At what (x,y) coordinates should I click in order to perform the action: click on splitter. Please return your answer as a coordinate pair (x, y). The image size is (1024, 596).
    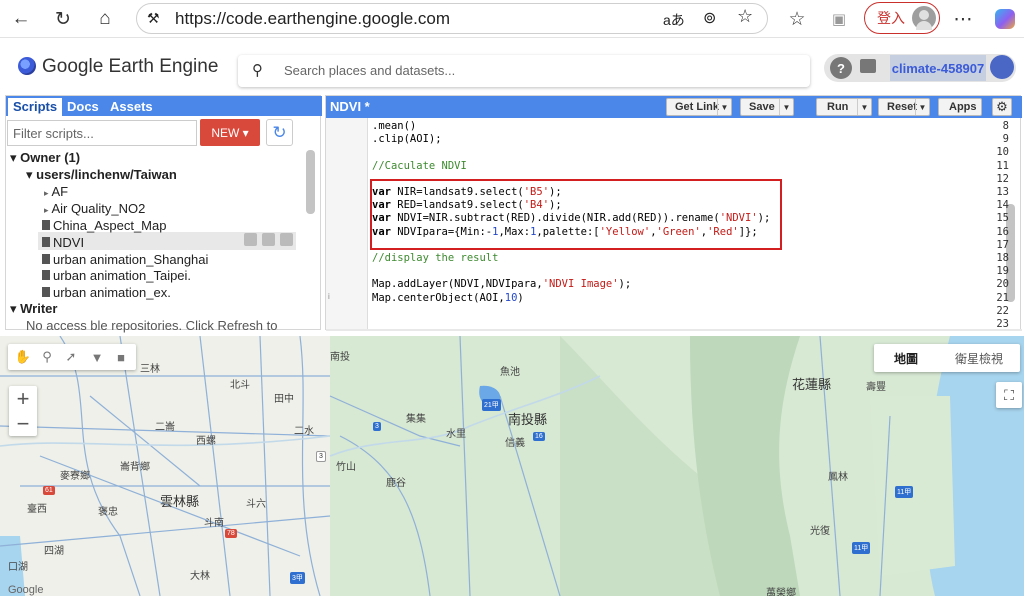
    Looking at the image, I should click on (674, 330).